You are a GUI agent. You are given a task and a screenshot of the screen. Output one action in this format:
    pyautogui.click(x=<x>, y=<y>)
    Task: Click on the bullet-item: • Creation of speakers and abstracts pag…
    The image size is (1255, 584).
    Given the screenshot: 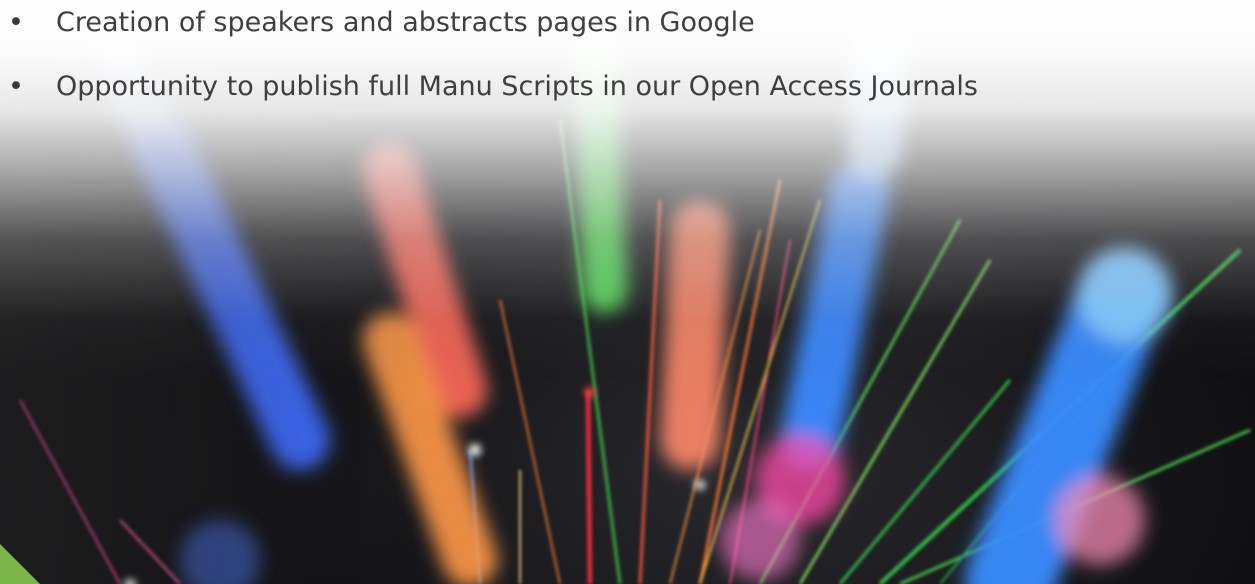 What is the action you would take?
    pyautogui.click(x=620, y=23)
    